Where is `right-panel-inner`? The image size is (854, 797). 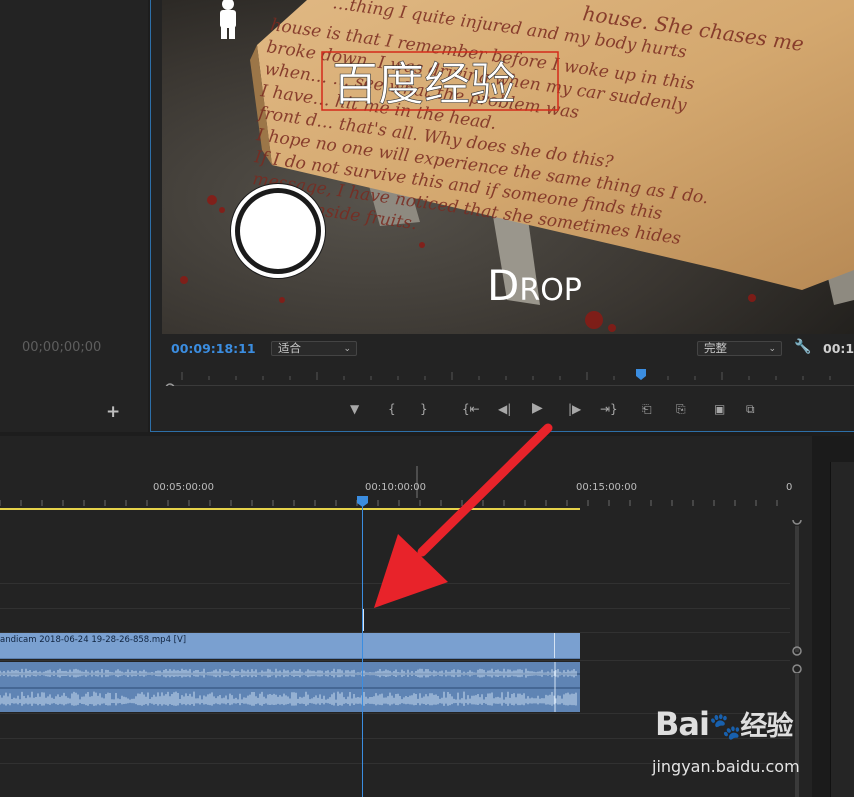
right-panel-inner is located at coordinates (842, 629).